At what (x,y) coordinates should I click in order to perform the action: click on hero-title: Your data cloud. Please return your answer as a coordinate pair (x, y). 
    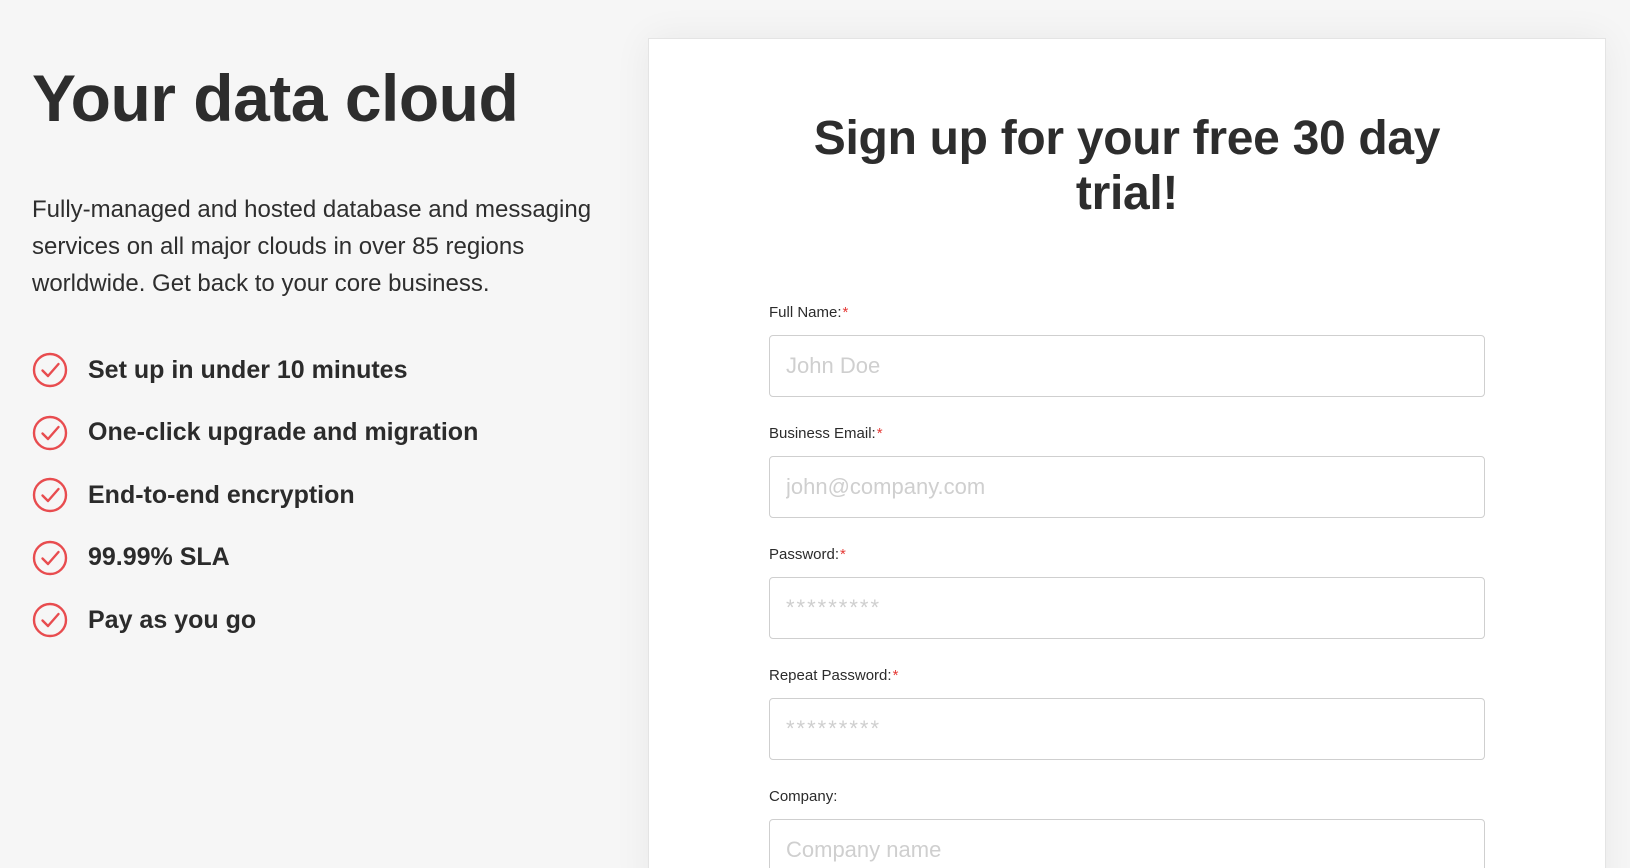
    Looking at the image, I should click on (275, 98).